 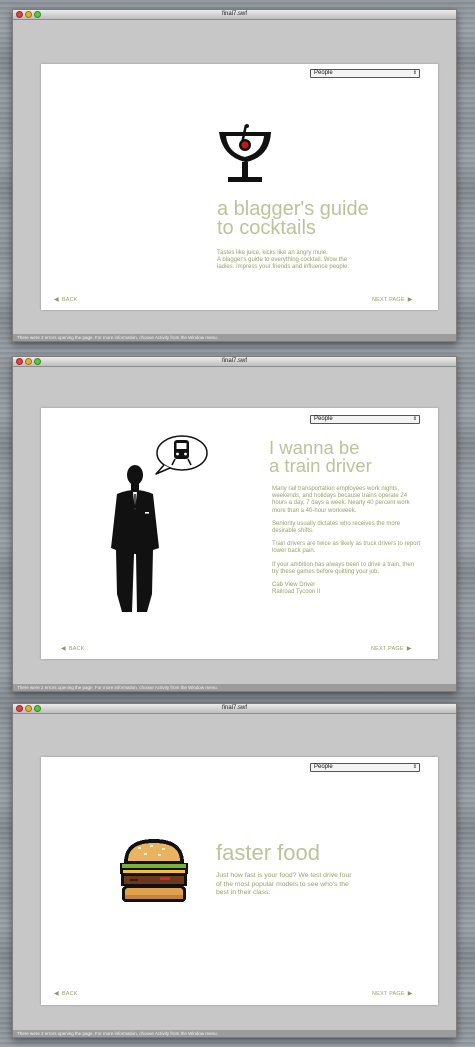 What do you see at coordinates (347, 585) in the screenshot?
I see `game-link: Cab View Driver` at bounding box center [347, 585].